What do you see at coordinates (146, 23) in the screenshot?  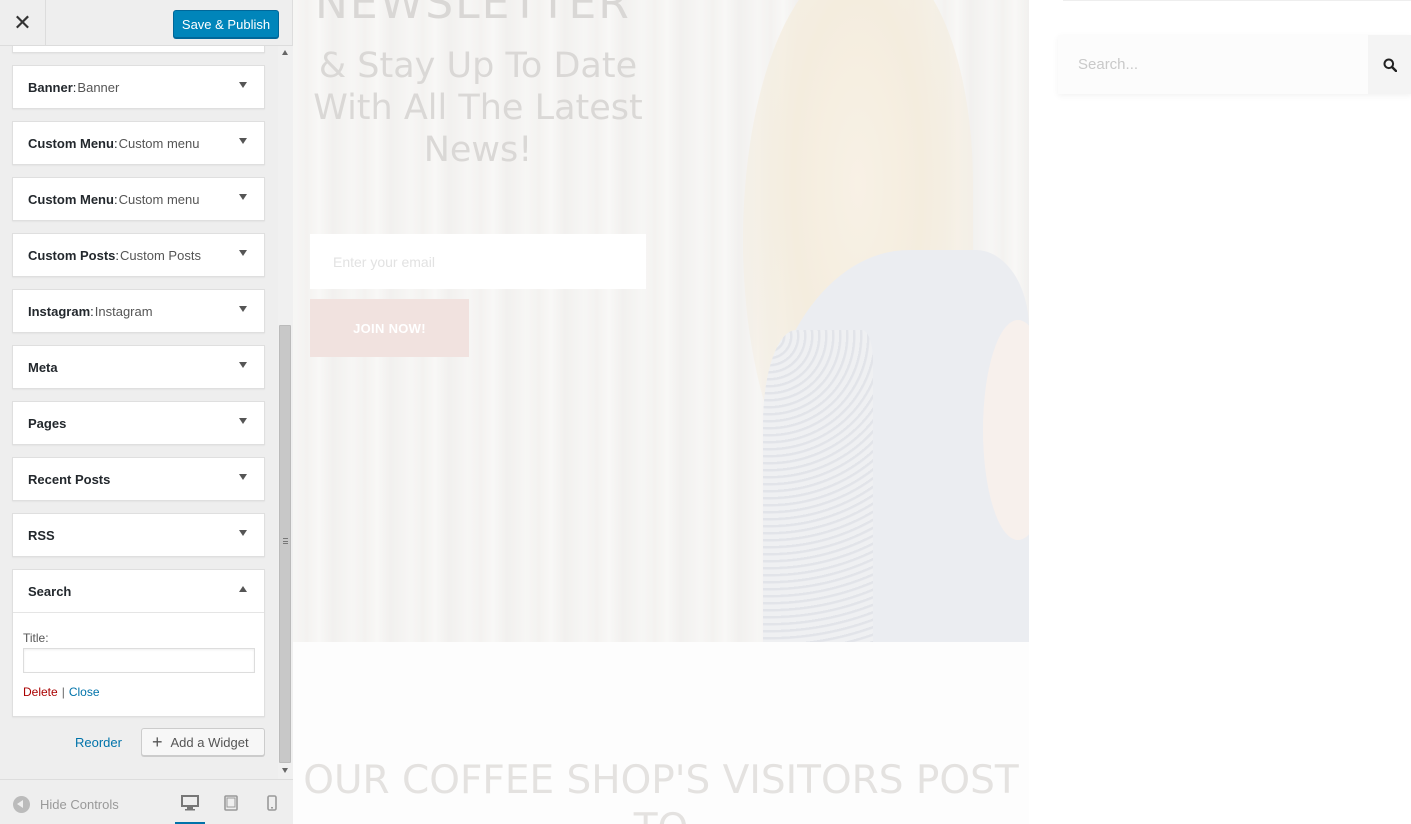 I see `customizer-header: ✕ Save & Publish` at bounding box center [146, 23].